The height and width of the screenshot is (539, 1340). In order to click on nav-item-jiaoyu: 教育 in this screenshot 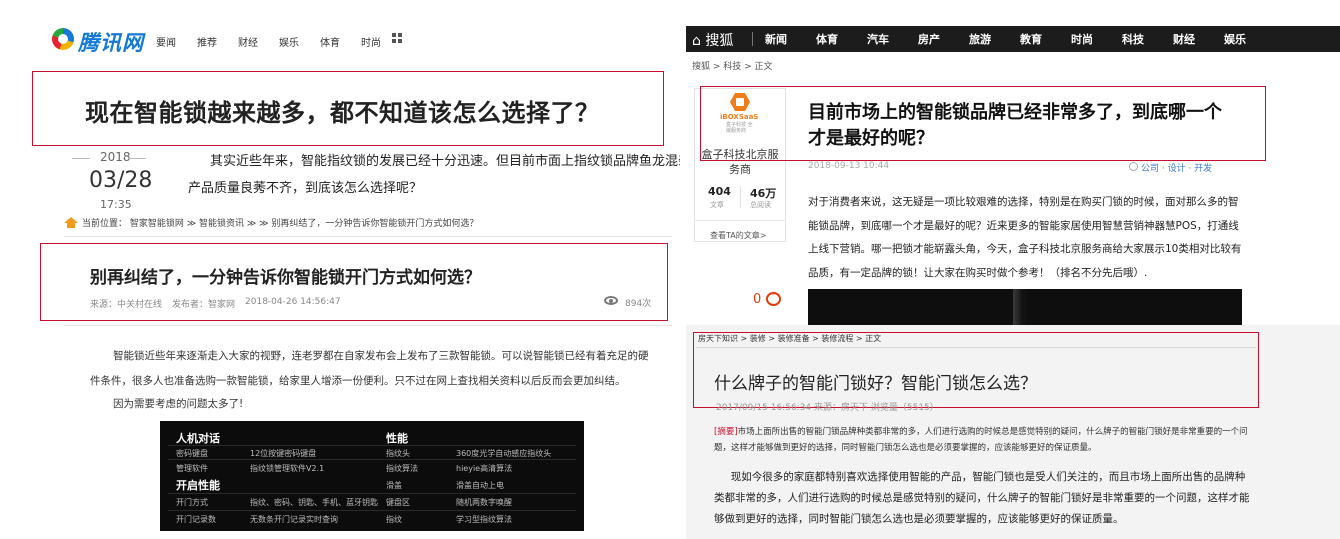, I will do `click(1031, 39)`.